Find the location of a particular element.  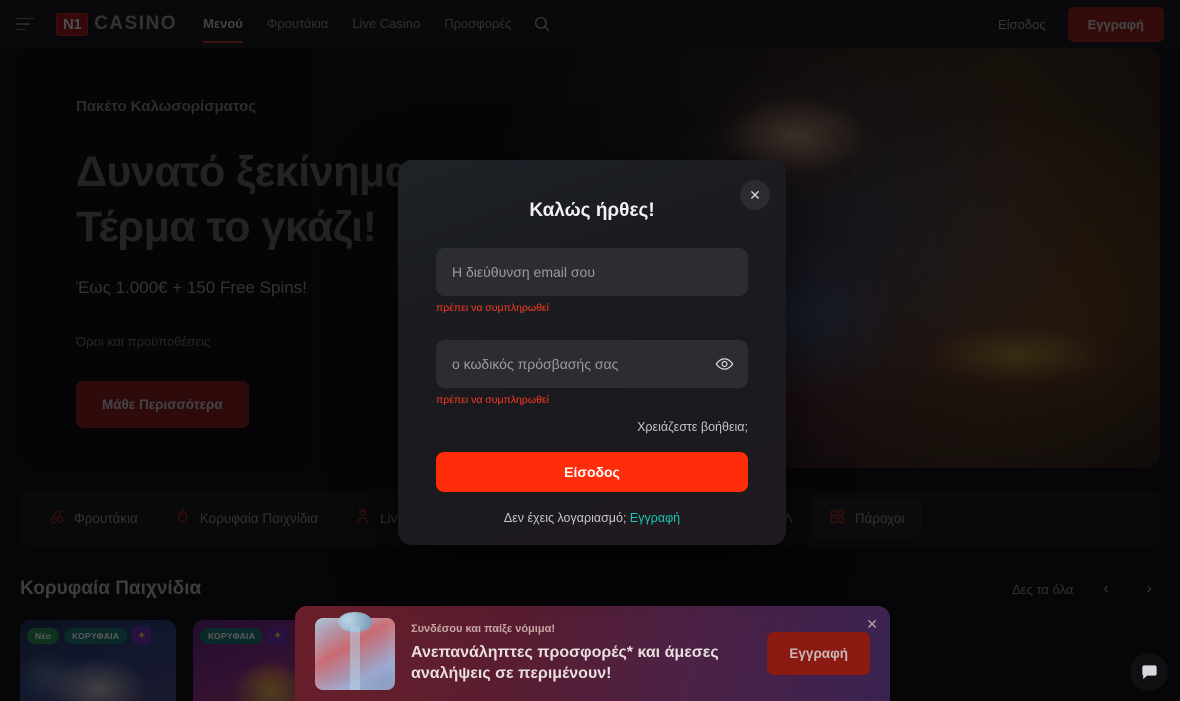

password-error-message: πρέπει να συμπληρωθεί is located at coordinates (492, 400).